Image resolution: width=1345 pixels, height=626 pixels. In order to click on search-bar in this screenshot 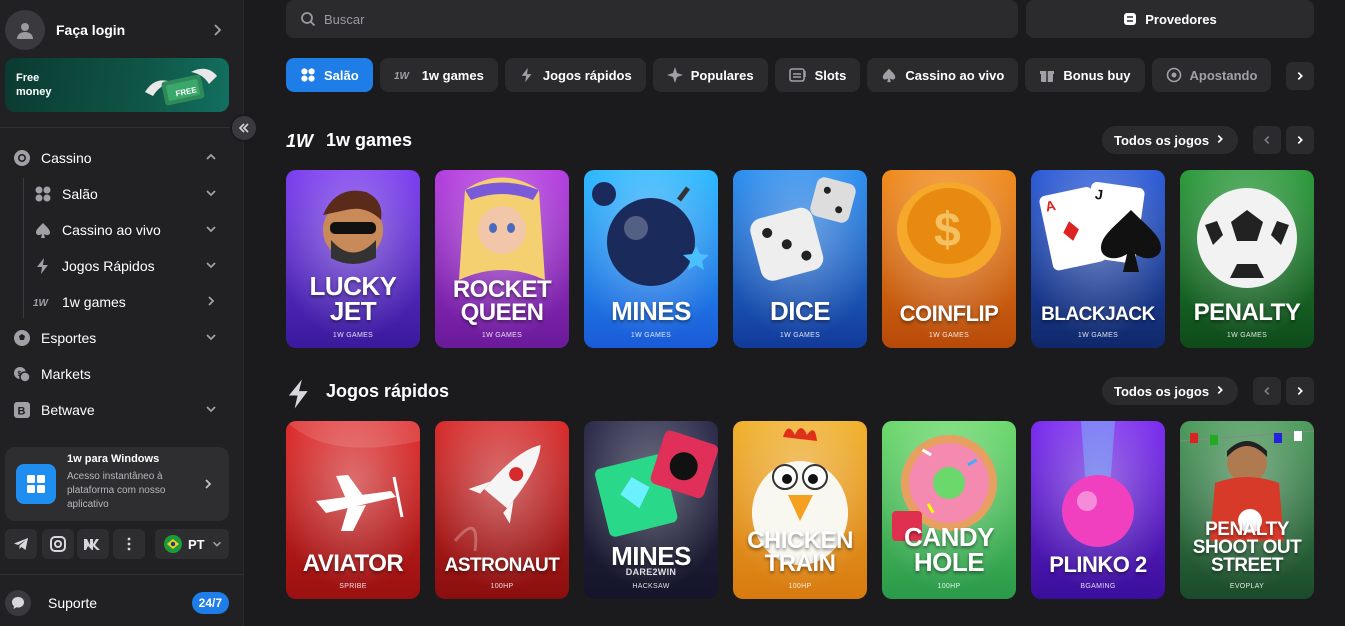, I will do `click(652, 19)`.